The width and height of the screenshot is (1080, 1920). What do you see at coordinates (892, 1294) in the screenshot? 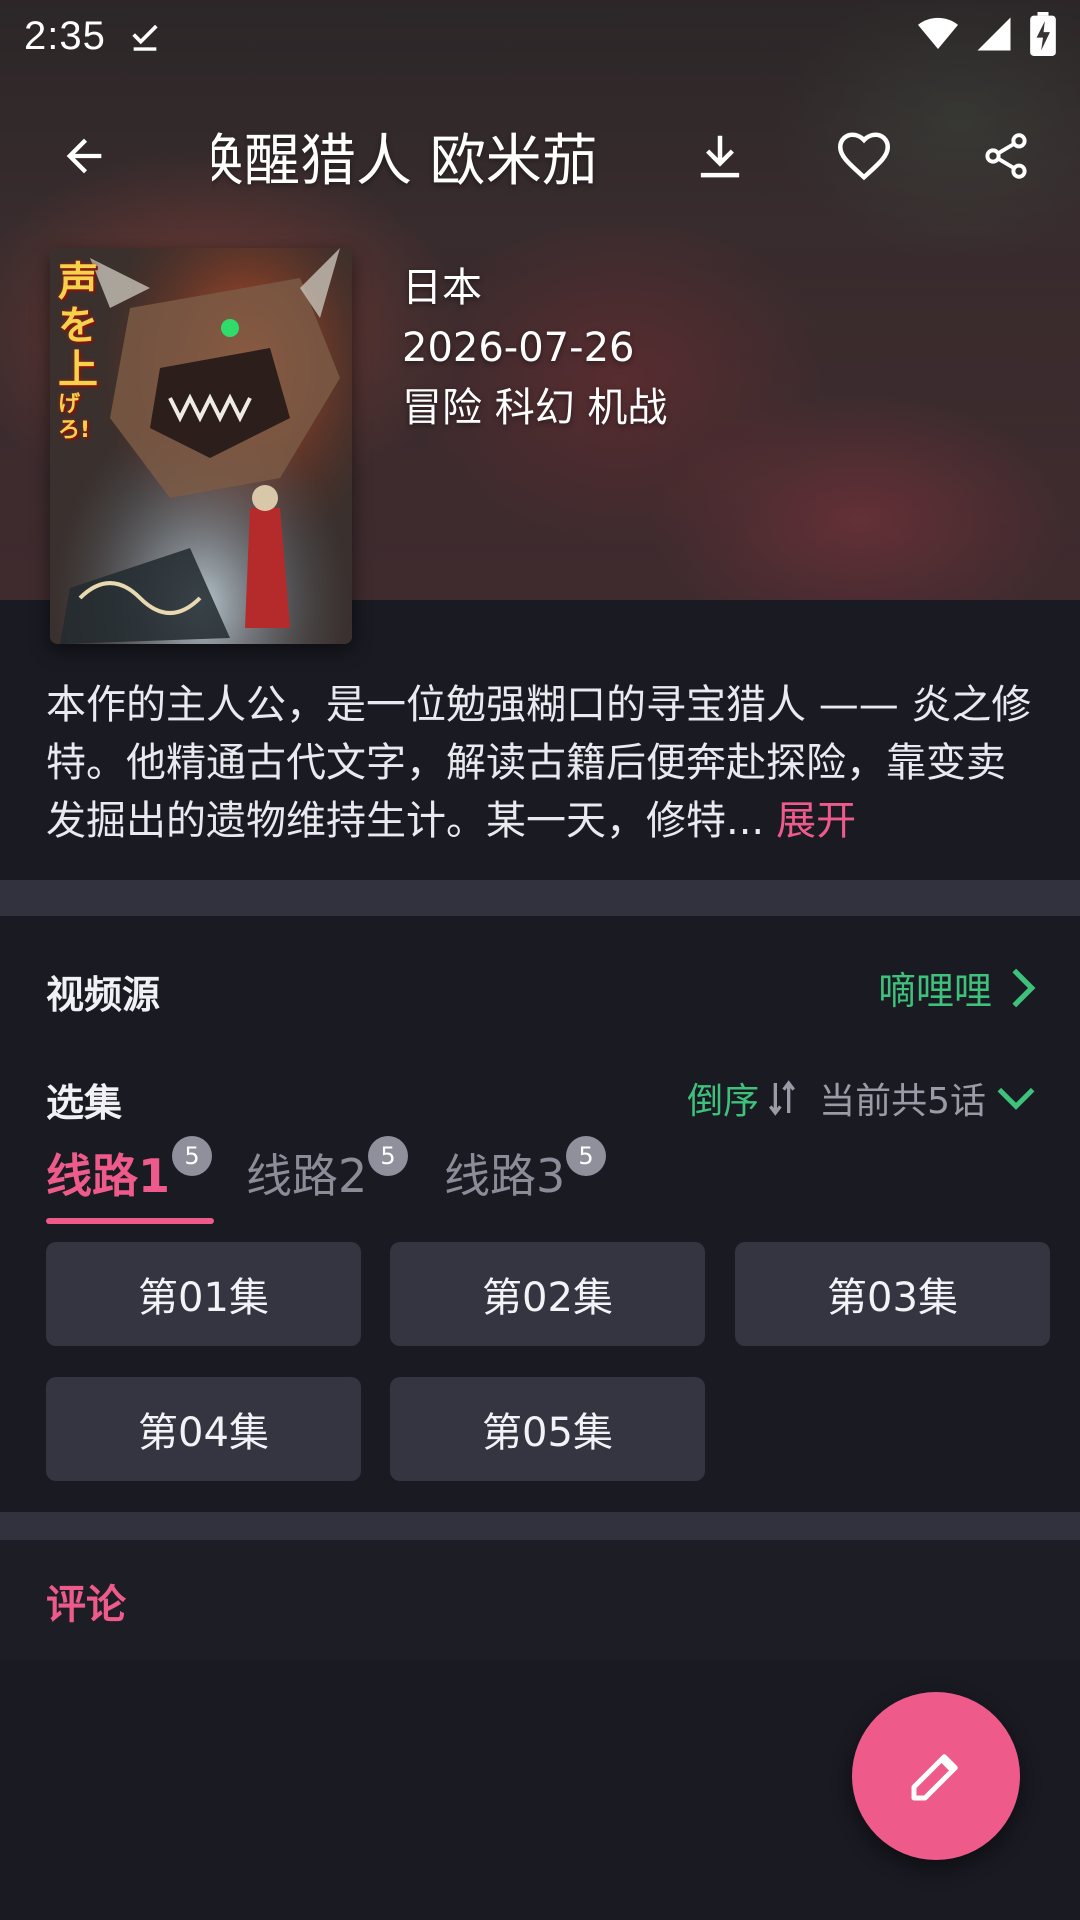
I see `episode-button: 第03集` at bounding box center [892, 1294].